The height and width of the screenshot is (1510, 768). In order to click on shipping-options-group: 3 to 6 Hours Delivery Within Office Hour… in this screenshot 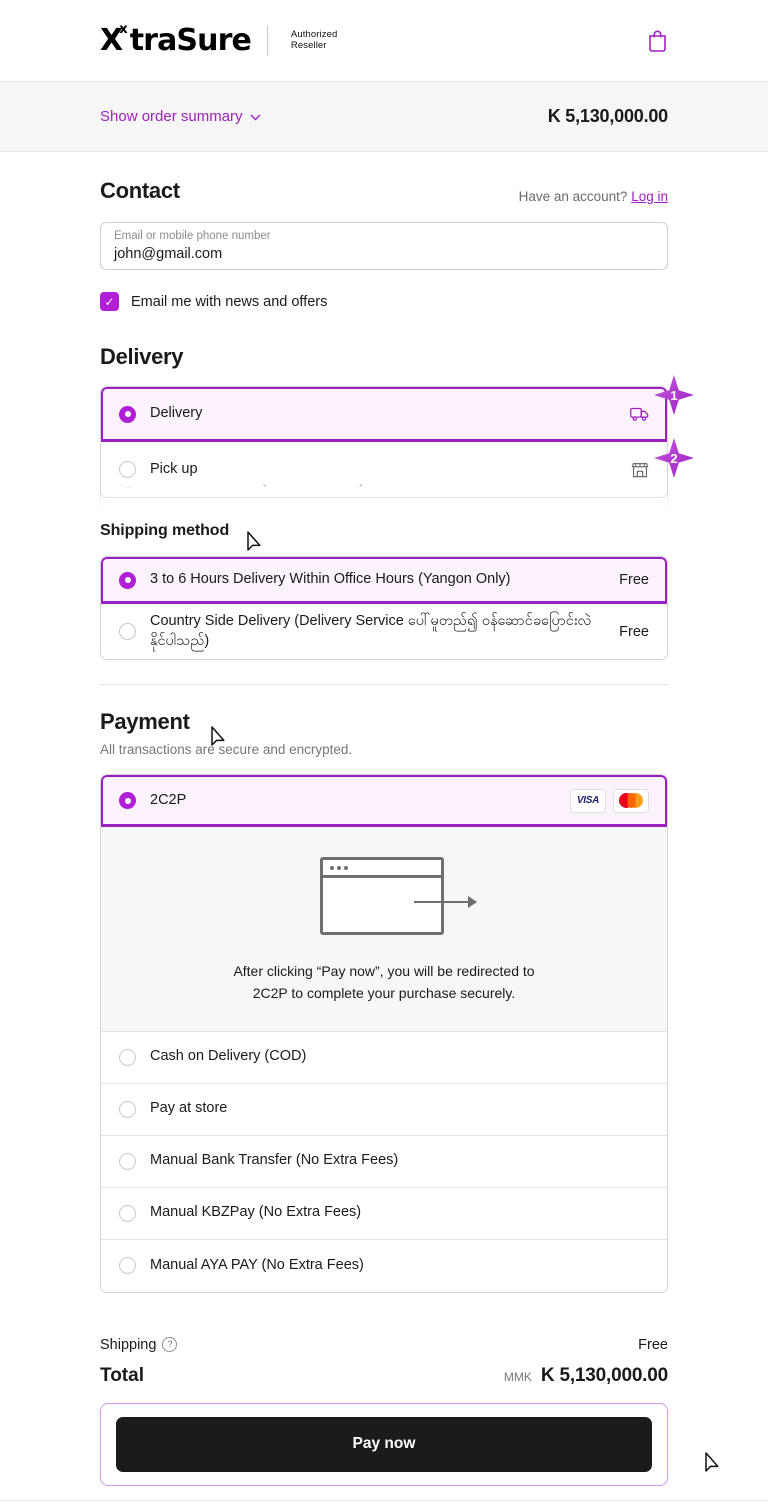, I will do `click(384, 608)`.